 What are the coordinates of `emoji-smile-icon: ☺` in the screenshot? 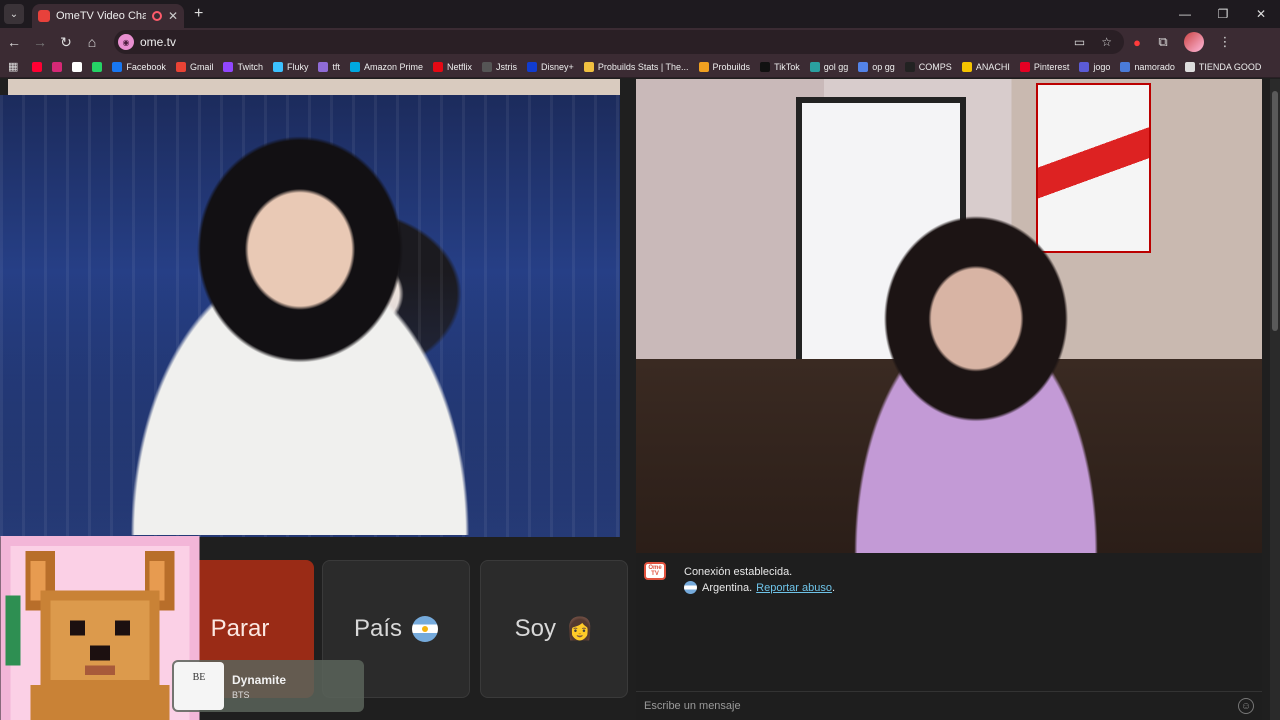 It's located at (1246, 706).